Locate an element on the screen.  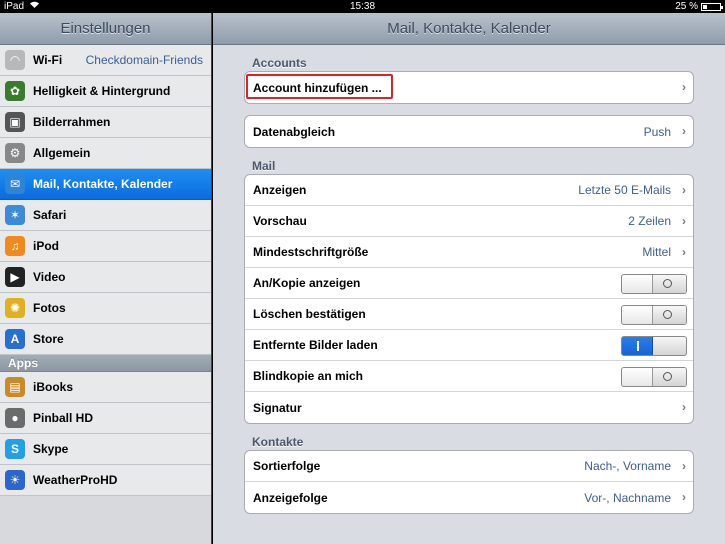
music-icon: ♫ is located at coordinates (15, 246).